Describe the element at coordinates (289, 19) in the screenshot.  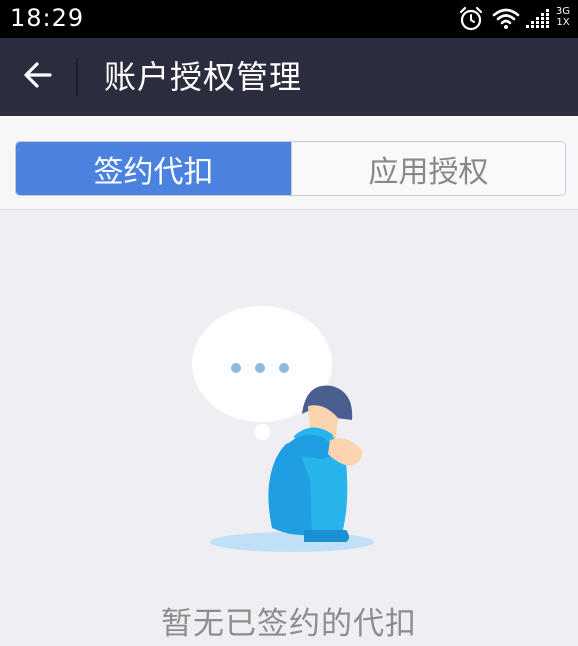
I see `status-bar: 18:29 3G 1X` at that location.